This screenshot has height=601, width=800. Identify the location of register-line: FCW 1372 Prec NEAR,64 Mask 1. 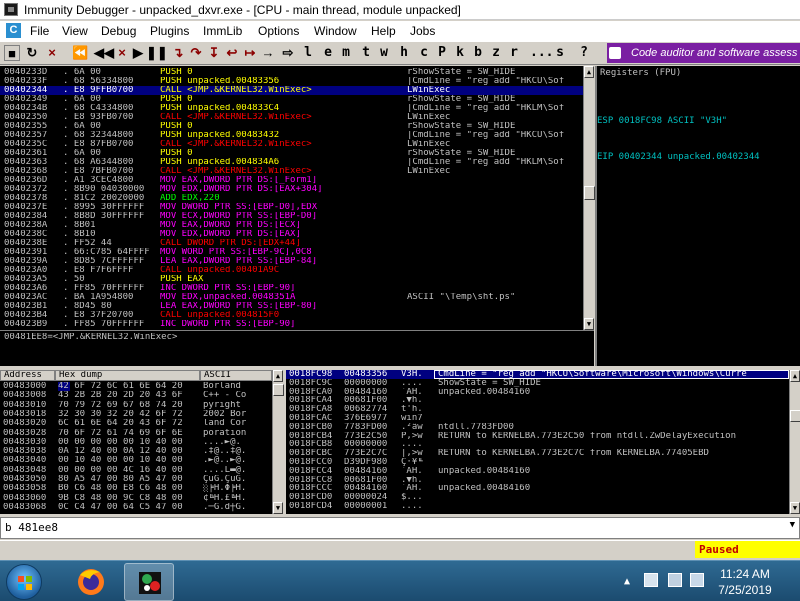
(698, 337).